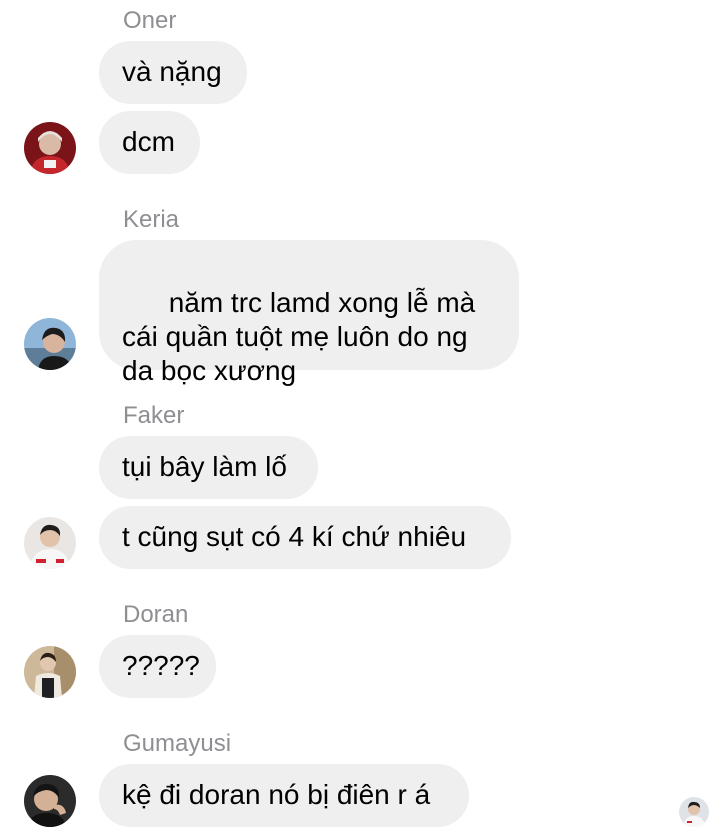  What do you see at coordinates (156, 614) in the screenshot?
I see `sender-name: Doran` at bounding box center [156, 614].